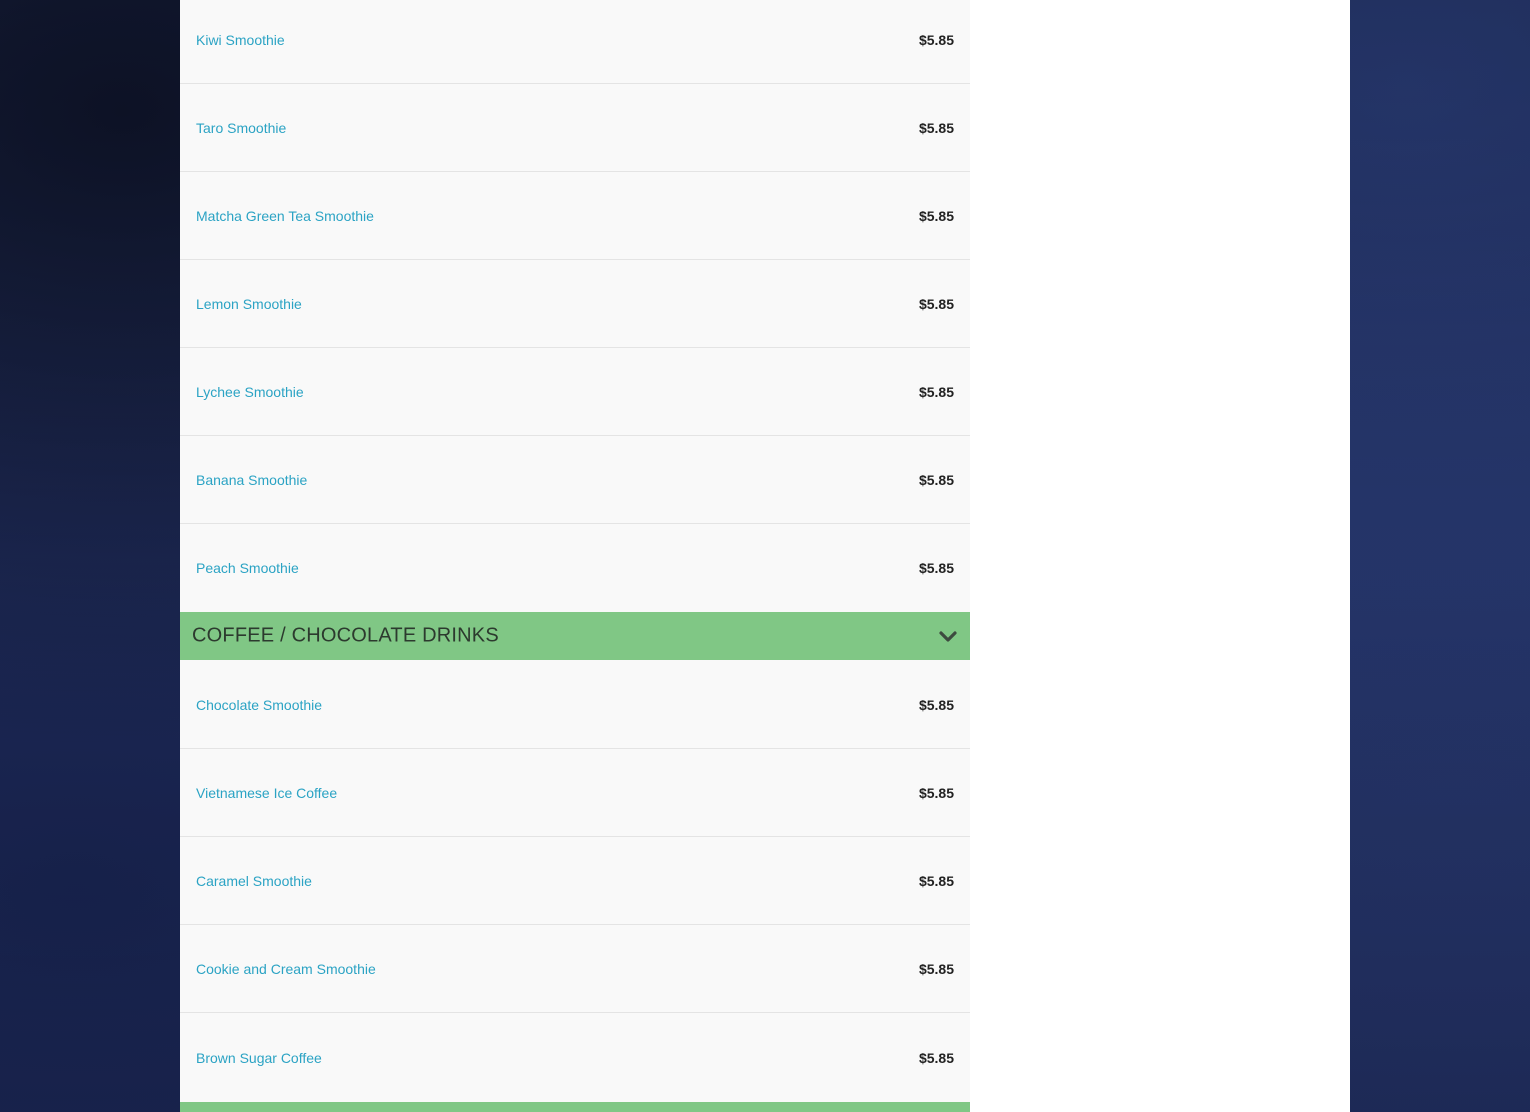  What do you see at coordinates (575, 1057) in the screenshot?
I see `menu-item-row: Brown Sugar Coffee $5.85` at bounding box center [575, 1057].